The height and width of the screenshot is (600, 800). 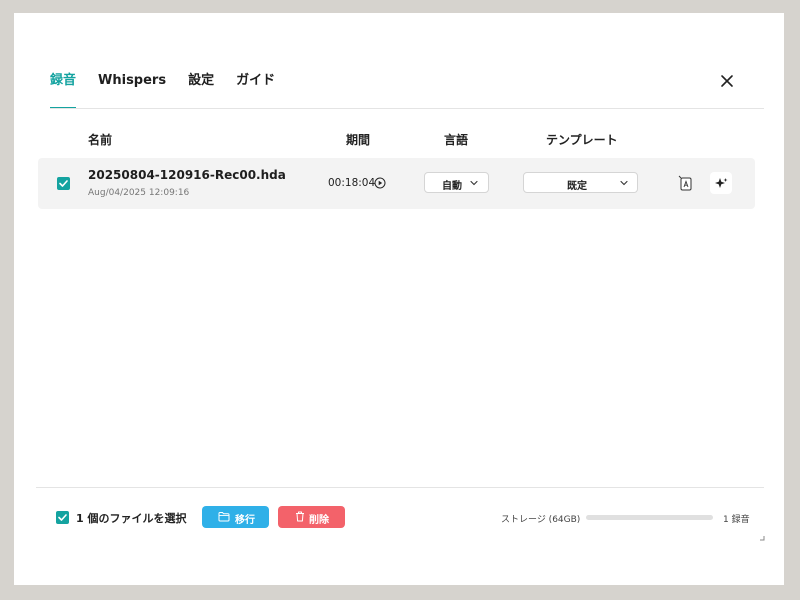 I want to click on transcribe-button, so click(x=686, y=183).